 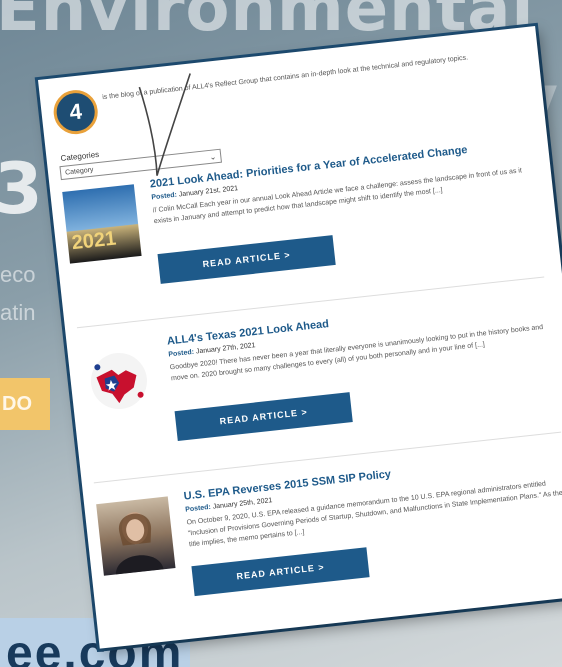 What do you see at coordinates (18, 274) in the screenshot?
I see `background-text-line: eco` at bounding box center [18, 274].